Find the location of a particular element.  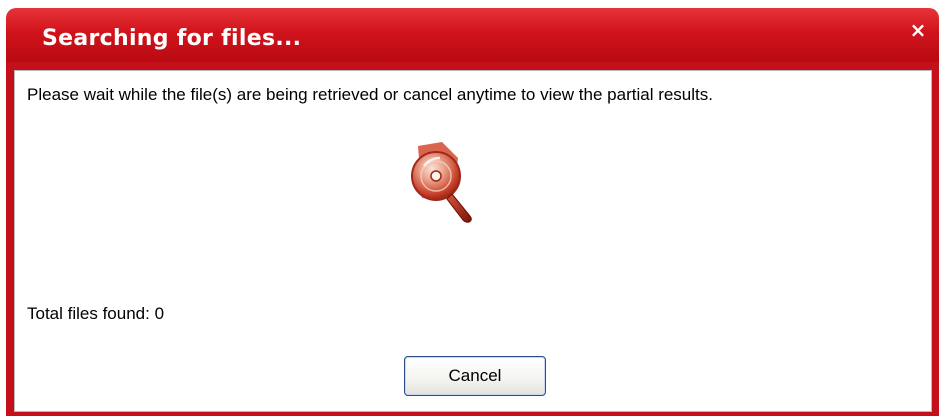

close-icon: × is located at coordinates (918, 30).